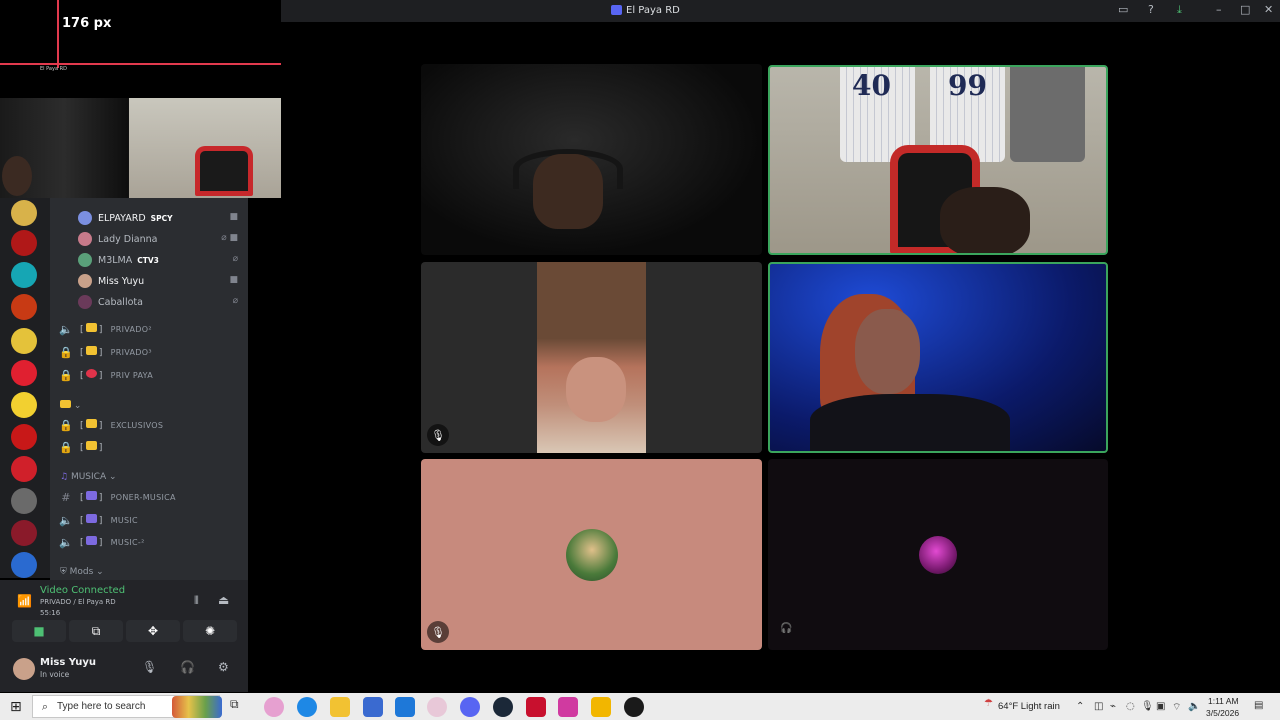  What do you see at coordinates (101, 542) in the screenshot?
I see `channel-music-2: 🔈 [] MUSIC-²` at bounding box center [101, 542].